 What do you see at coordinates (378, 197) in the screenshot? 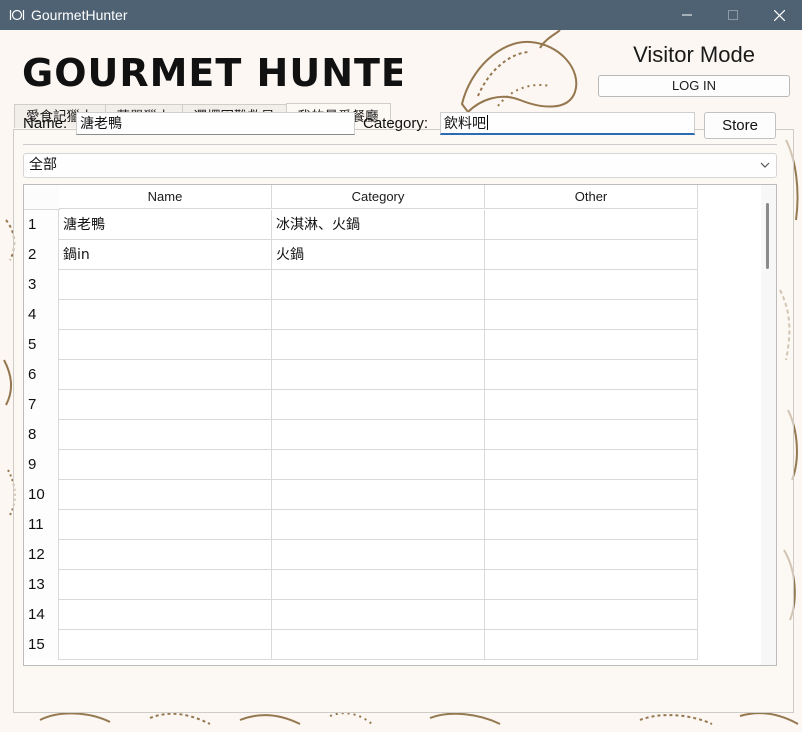
I see `column-header-category: Category` at bounding box center [378, 197].